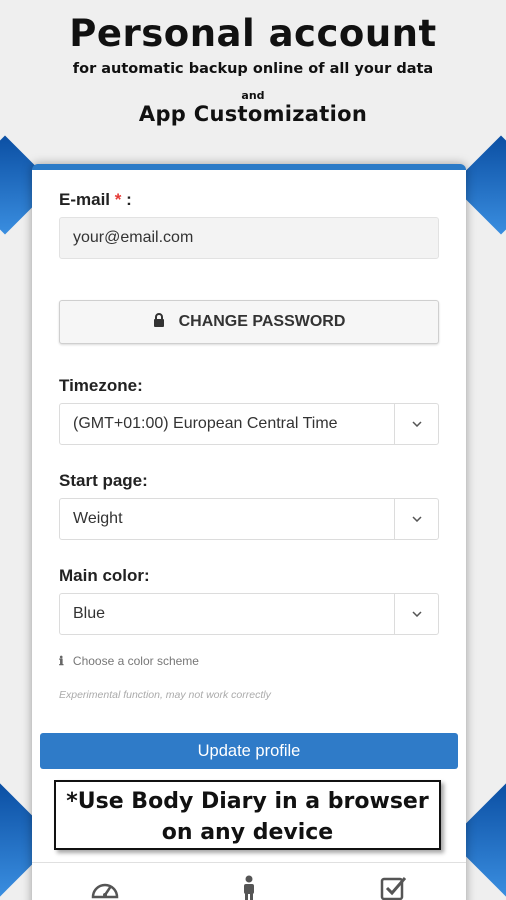  What do you see at coordinates (118, 199) in the screenshot?
I see `required-mark: *` at bounding box center [118, 199].